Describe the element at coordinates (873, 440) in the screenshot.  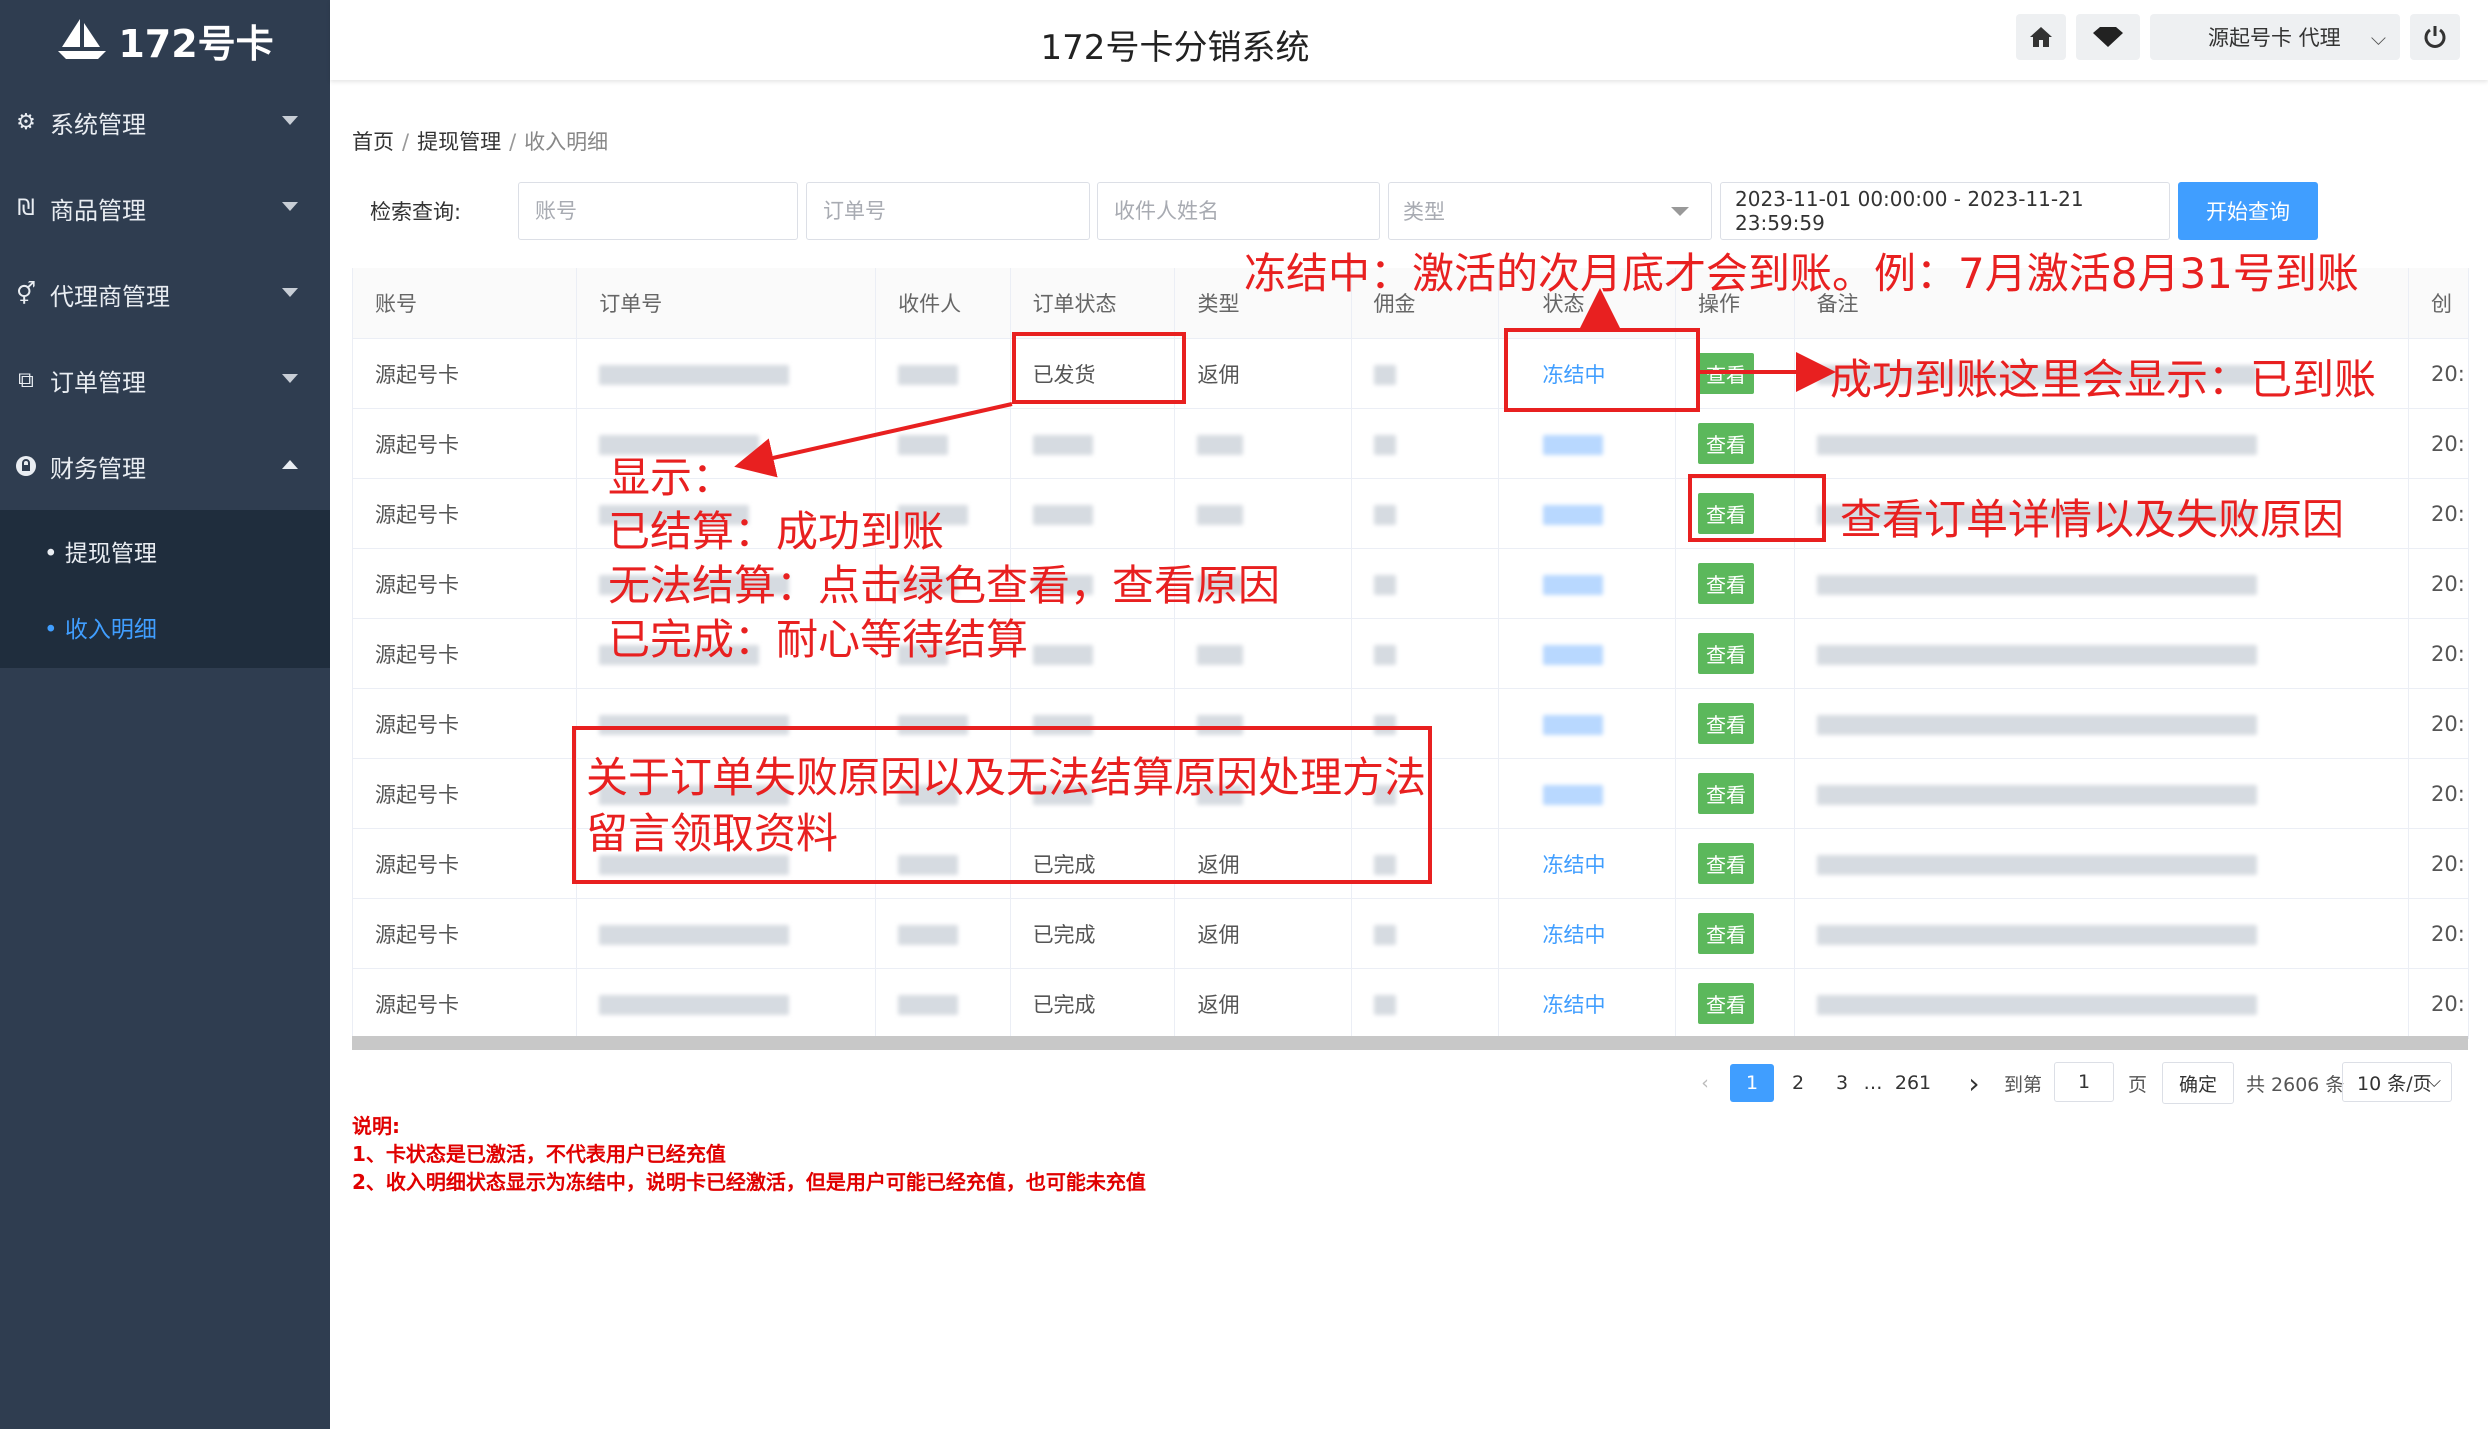
I see `arrow-to-show-note` at that location.